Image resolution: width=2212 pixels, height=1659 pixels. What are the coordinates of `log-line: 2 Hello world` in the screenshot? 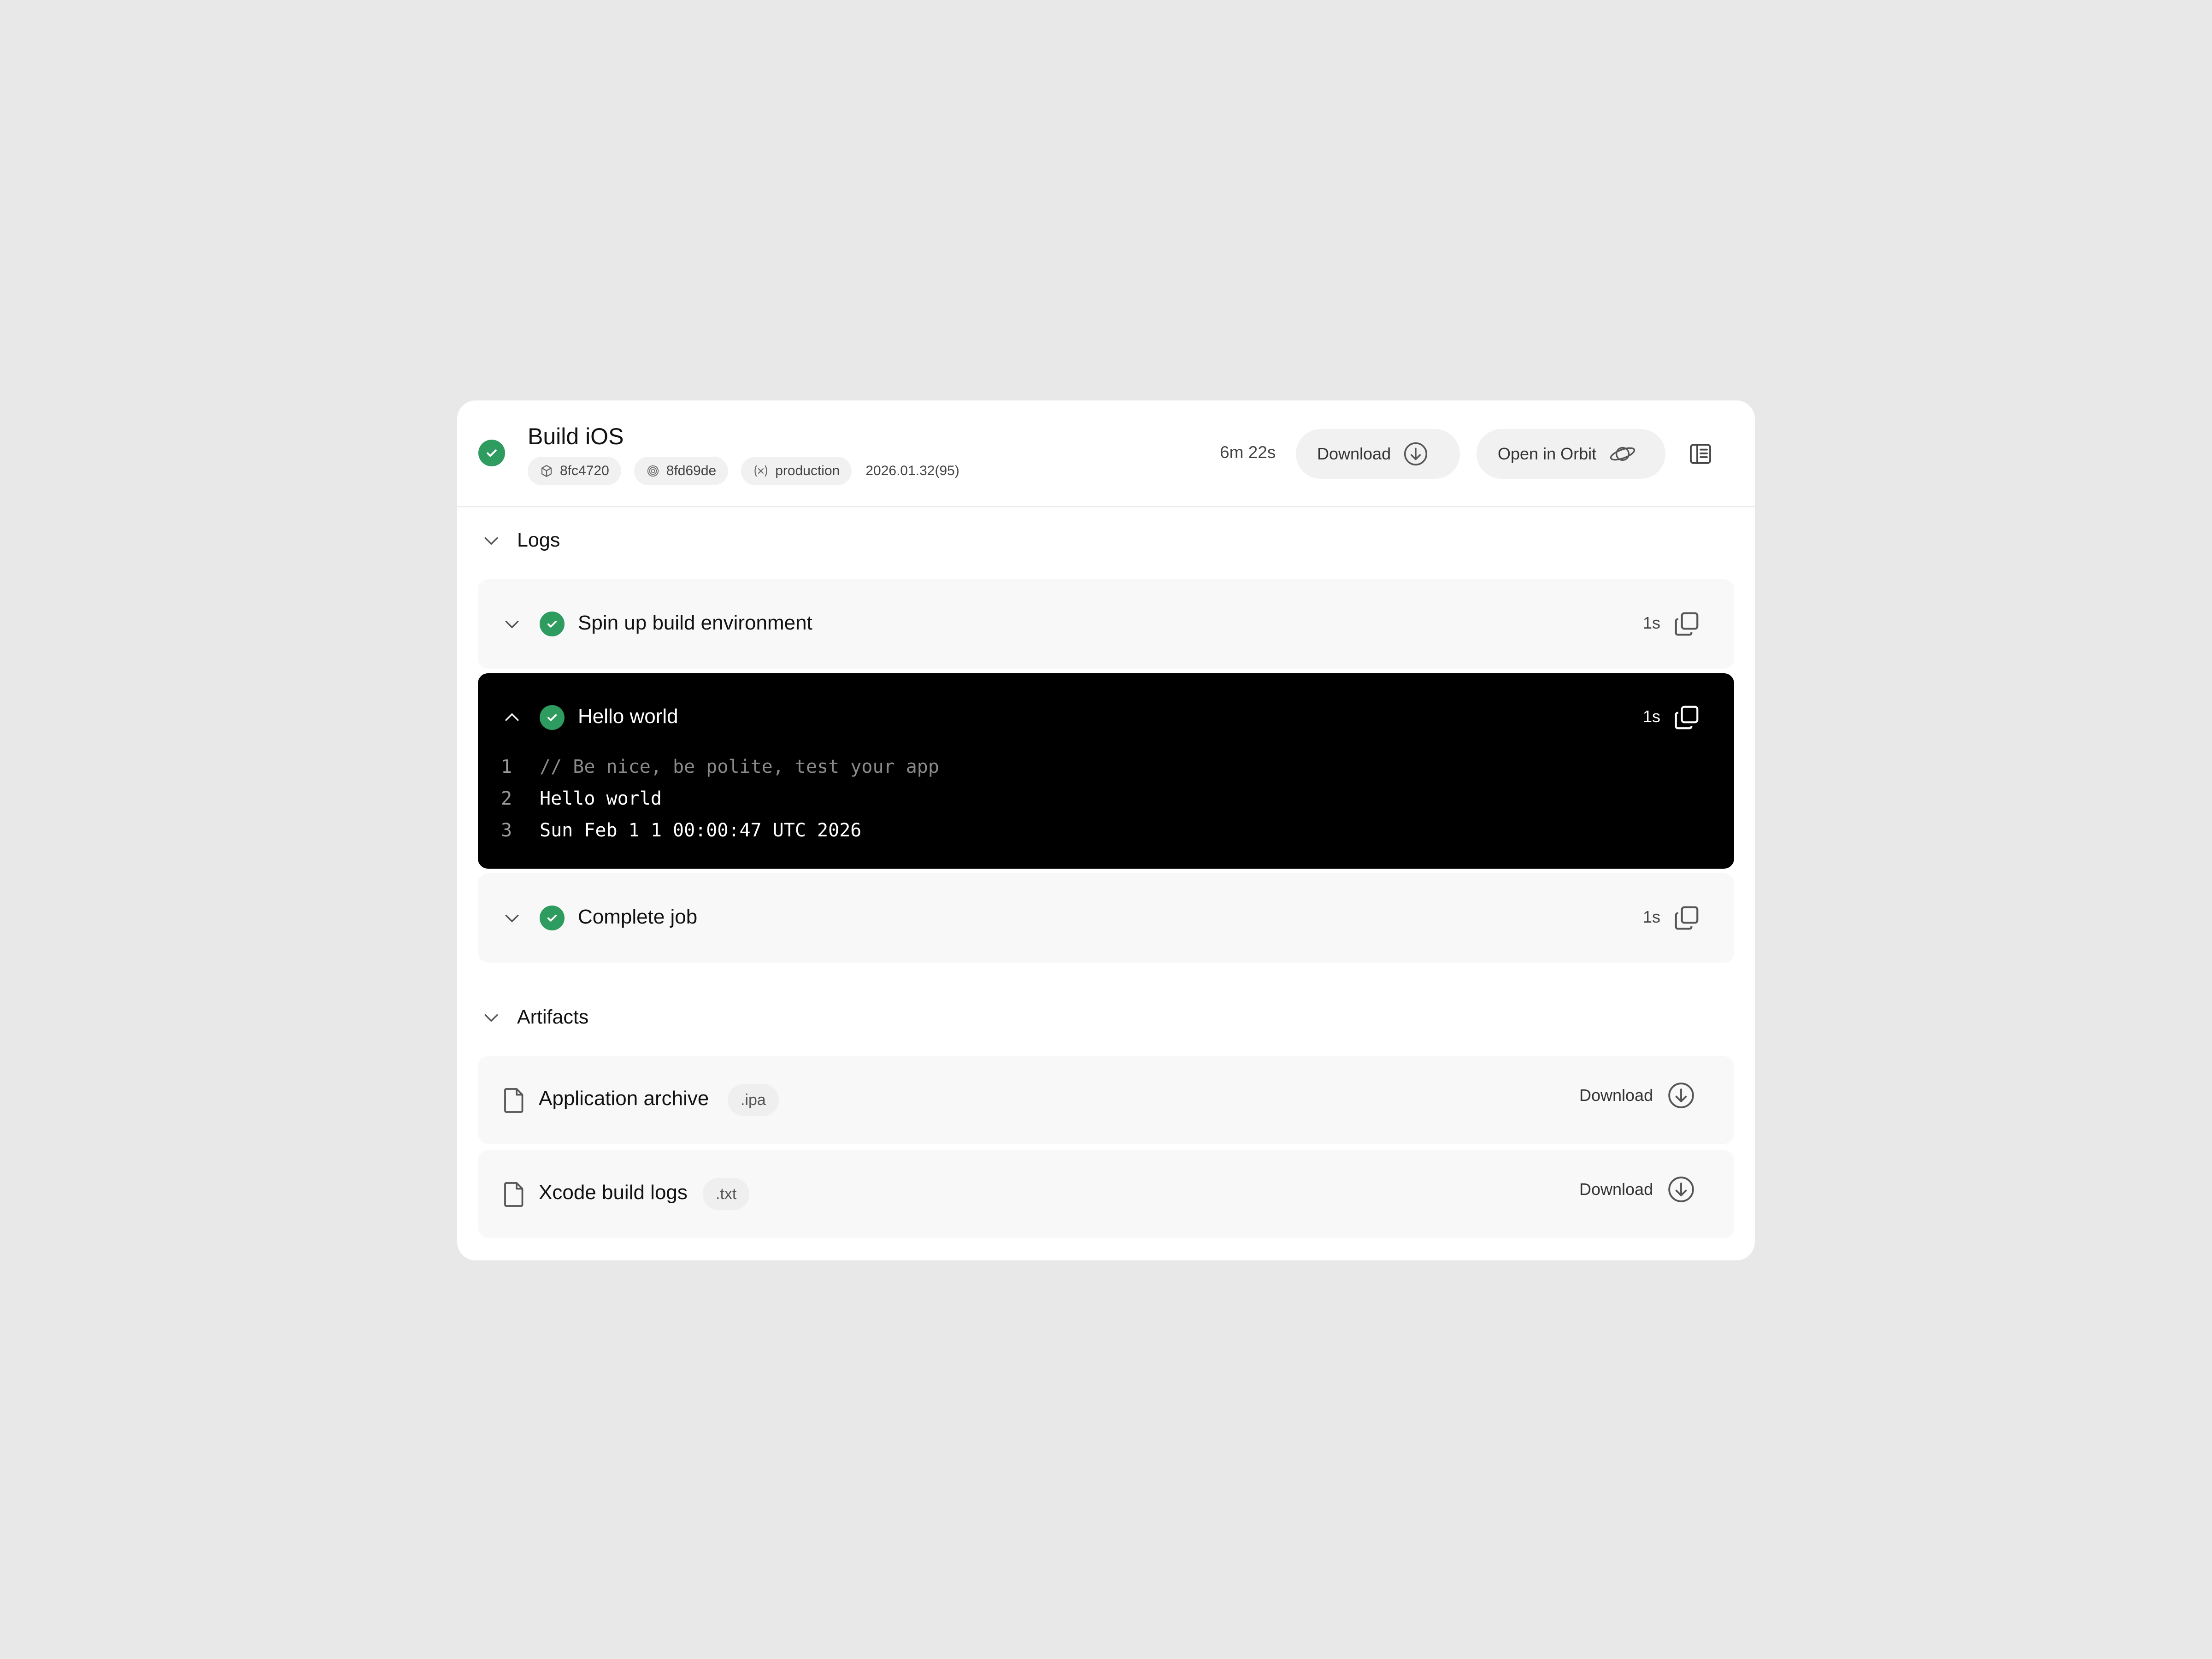 It's located at (720, 798).